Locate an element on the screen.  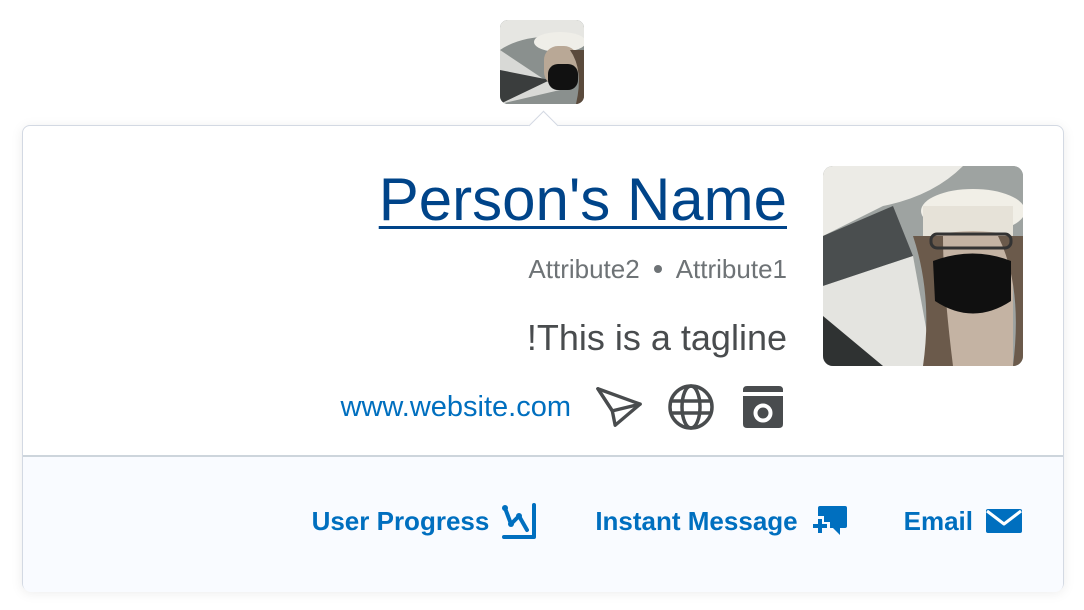
action-bar: User Progress Instant Message Email is located at coordinates (667, 521).